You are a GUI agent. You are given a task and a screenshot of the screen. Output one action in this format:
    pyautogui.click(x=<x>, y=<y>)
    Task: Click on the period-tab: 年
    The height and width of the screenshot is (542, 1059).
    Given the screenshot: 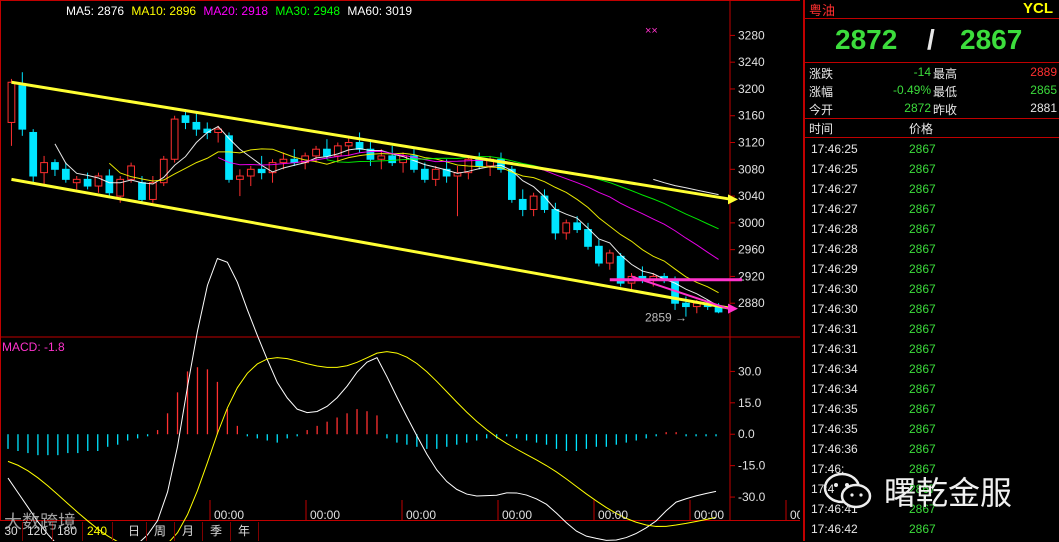 What is the action you would take?
    pyautogui.click(x=244, y=531)
    